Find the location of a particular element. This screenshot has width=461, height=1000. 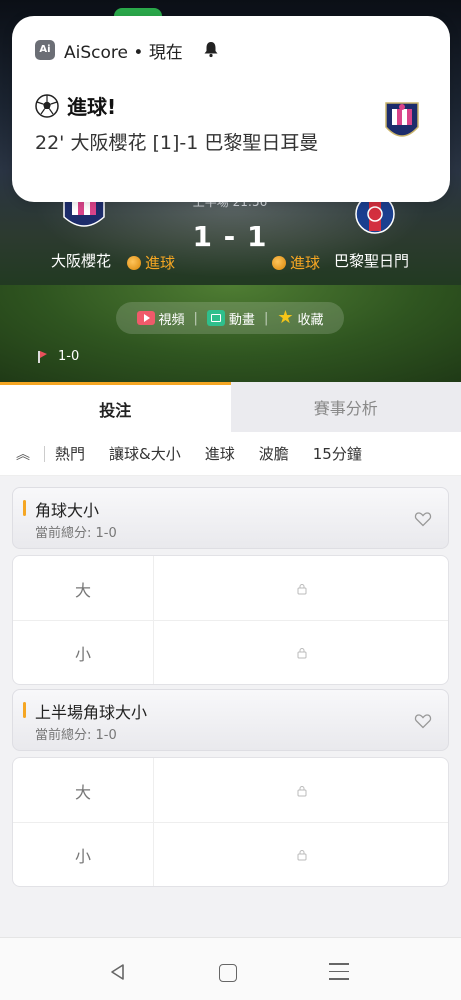

home-goal-badge: 進球 is located at coordinates (151, 262).